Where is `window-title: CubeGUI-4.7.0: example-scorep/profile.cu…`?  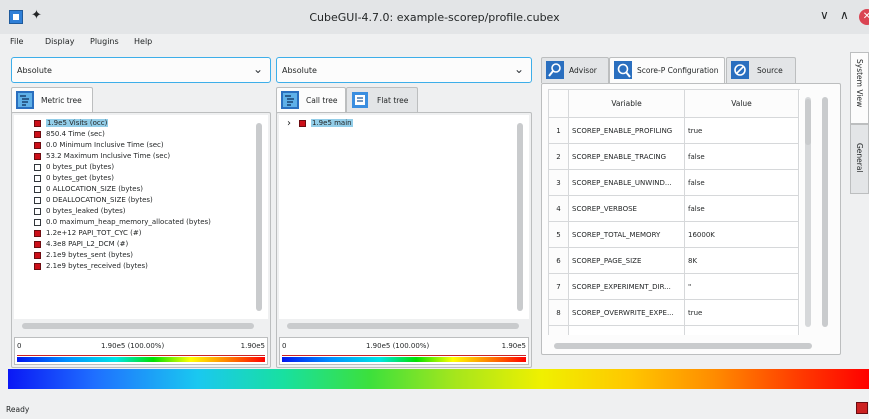 window-title: CubeGUI-4.7.0: example-scorep/profile.cu… is located at coordinates (434, 17).